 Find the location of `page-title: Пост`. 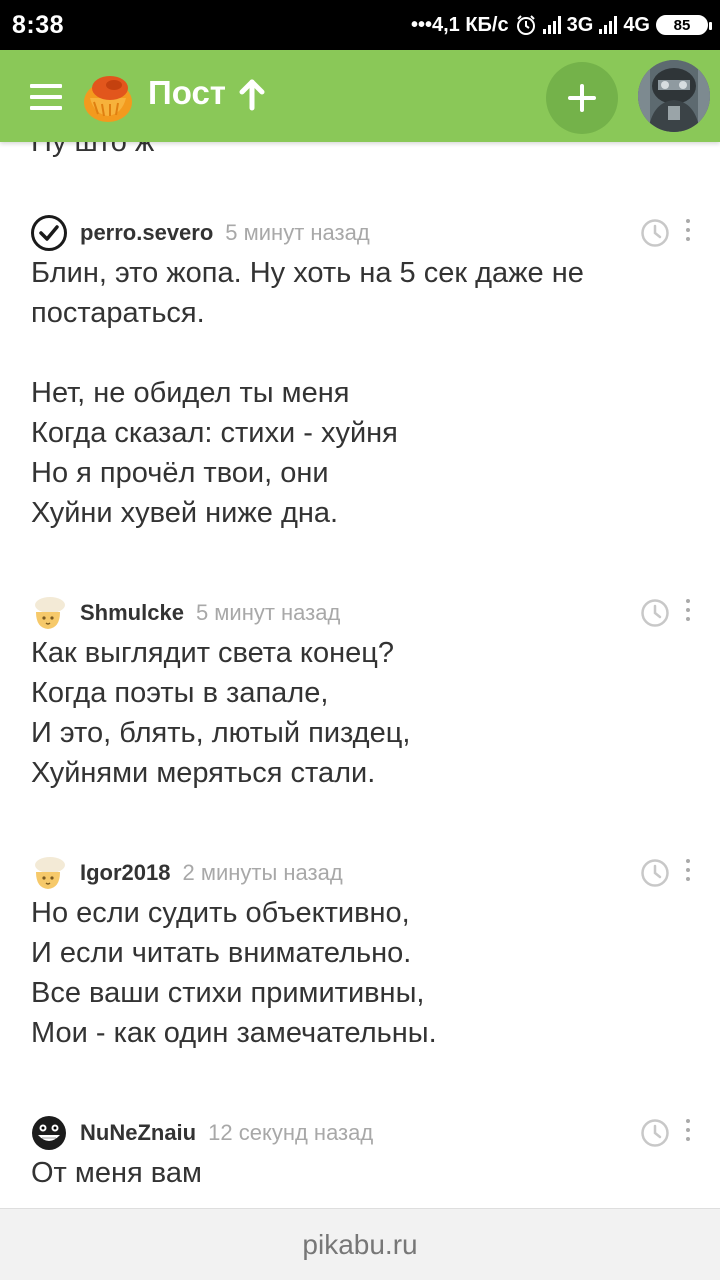

page-title: Пост is located at coordinates (187, 92).